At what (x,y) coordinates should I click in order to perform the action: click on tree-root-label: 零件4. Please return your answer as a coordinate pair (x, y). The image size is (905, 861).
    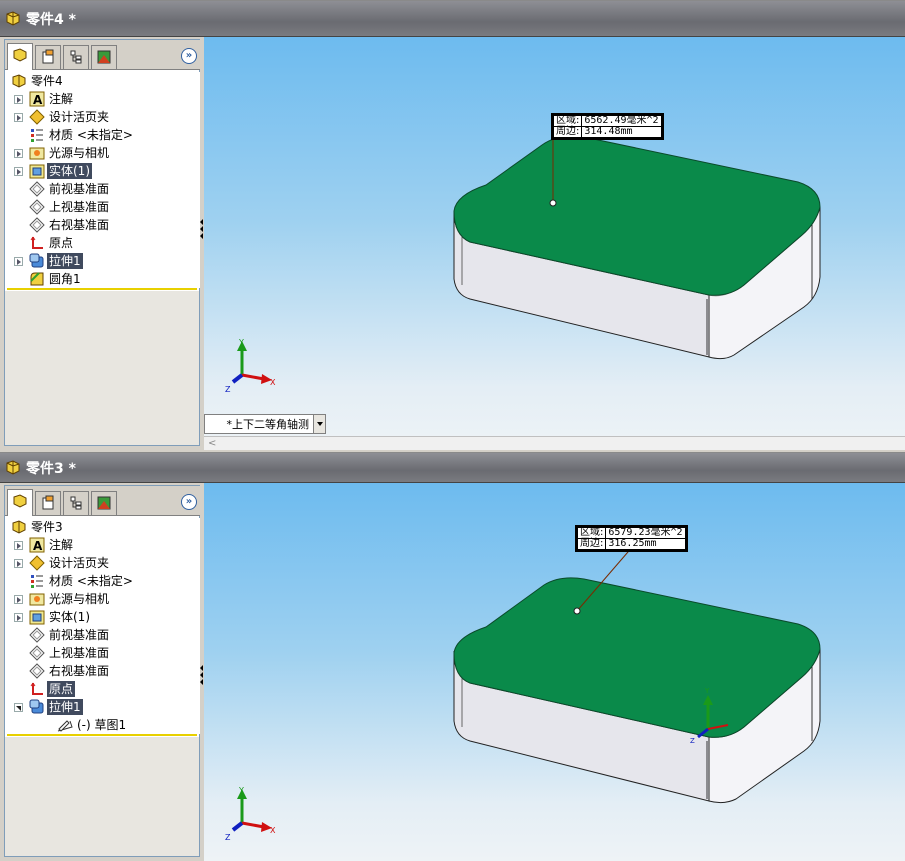
    Looking at the image, I should click on (47, 81).